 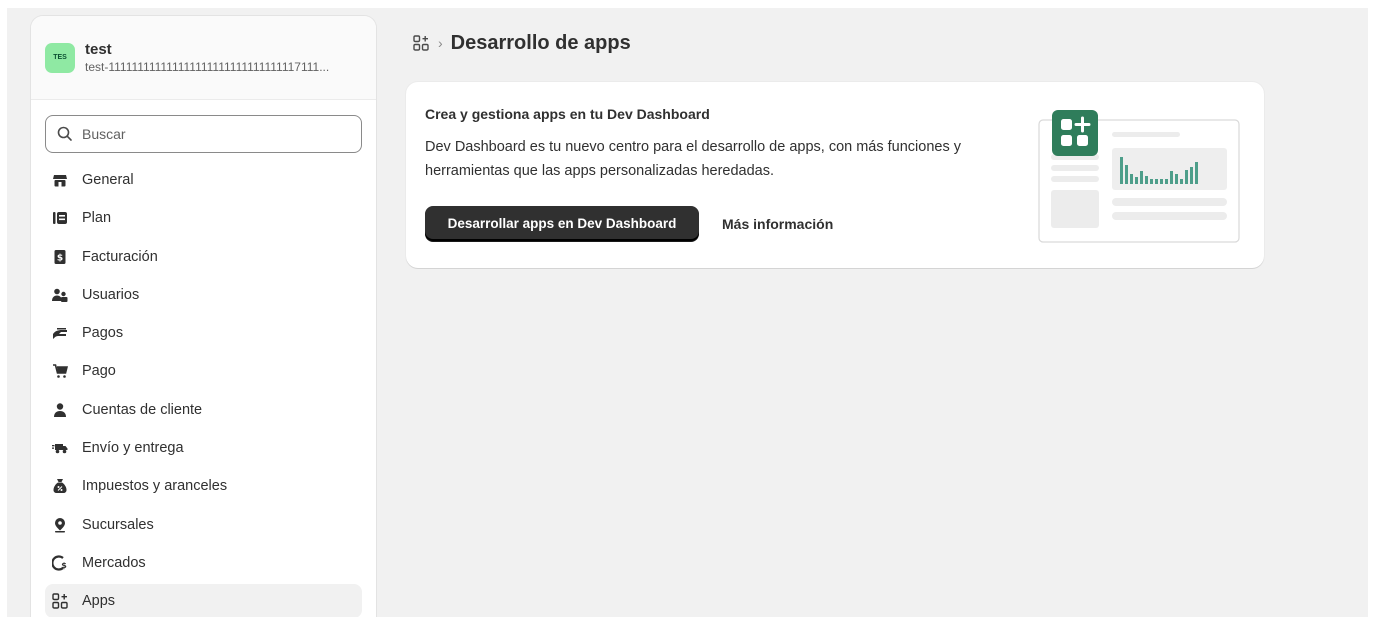 I want to click on search-box, so click(x=203, y=134).